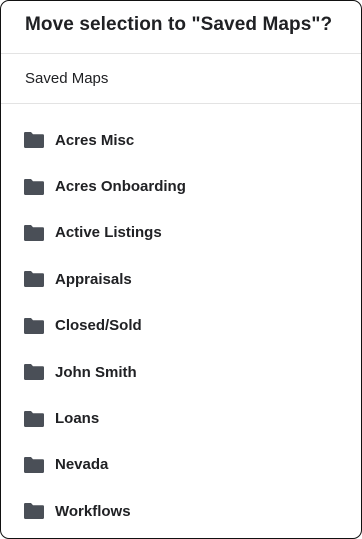  I want to click on folder-label: Active Listings, so click(108, 233).